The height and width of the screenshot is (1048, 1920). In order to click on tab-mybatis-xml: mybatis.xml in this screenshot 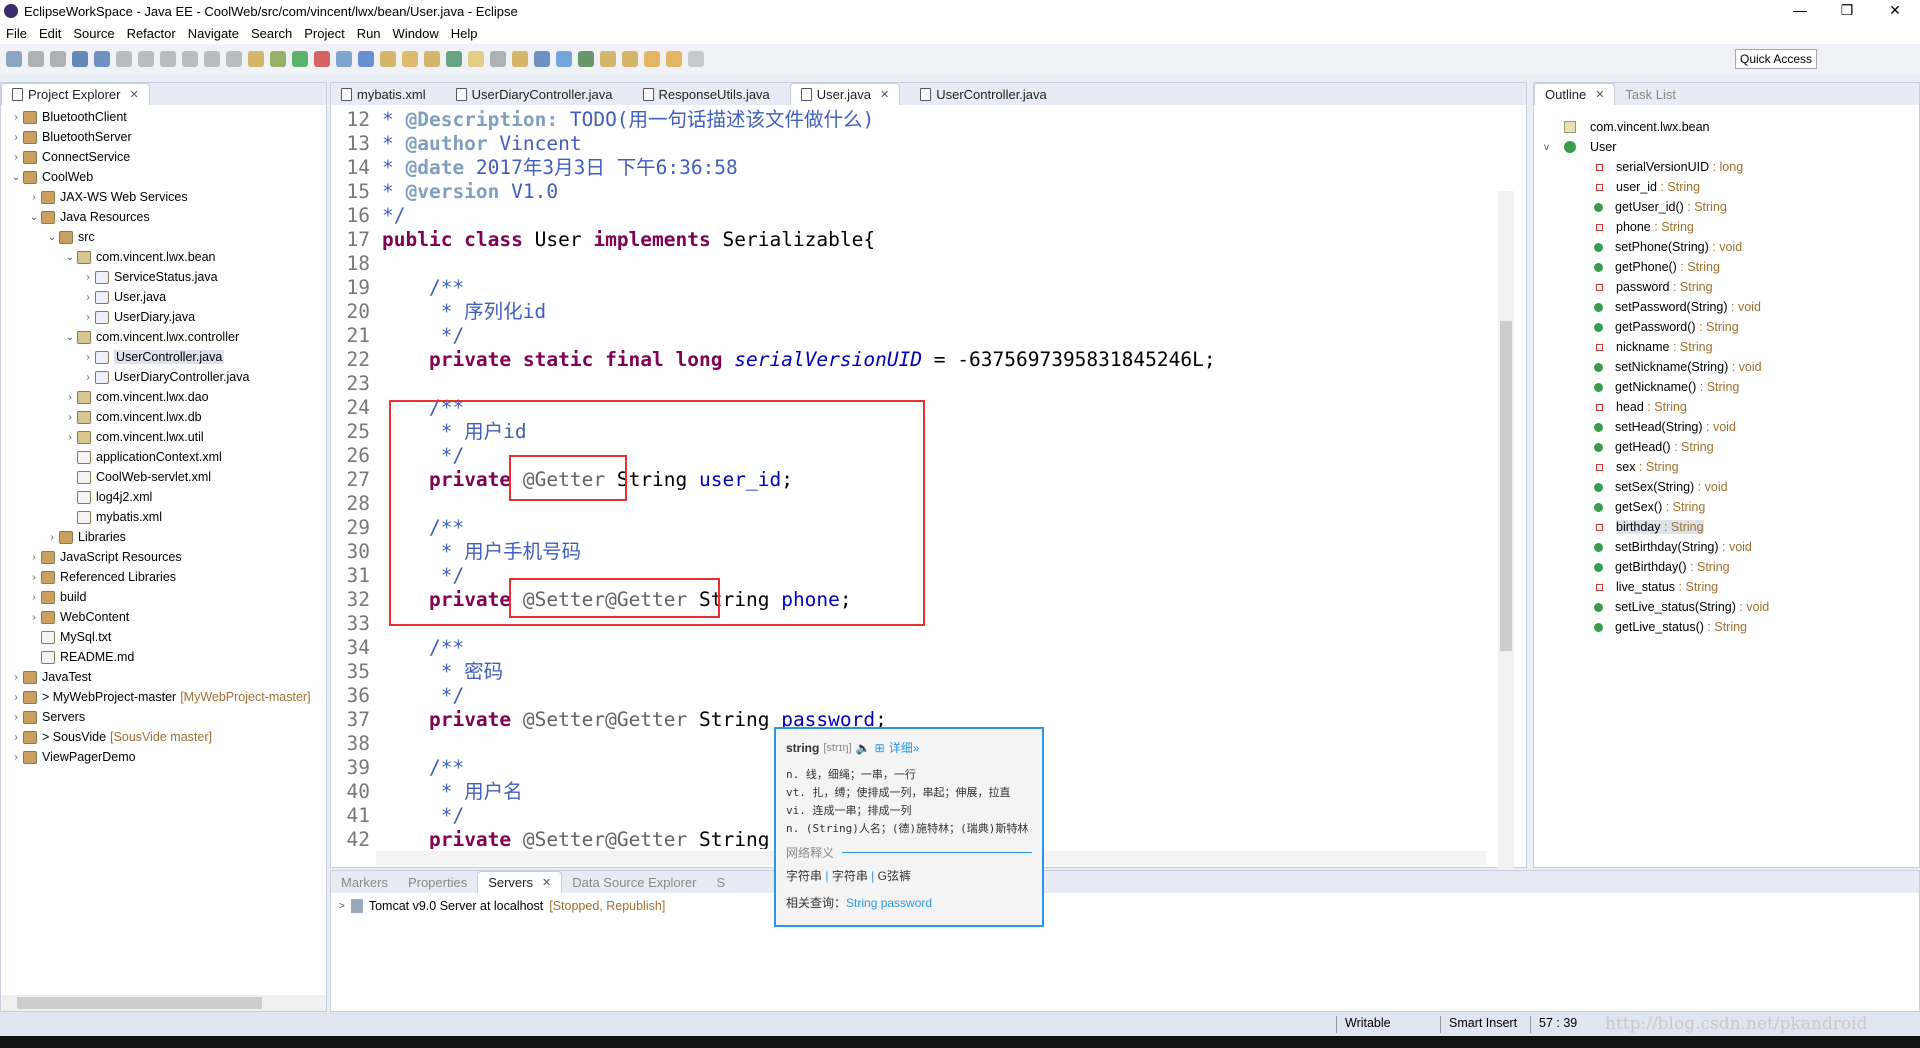, I will do `click(383, 94)`.